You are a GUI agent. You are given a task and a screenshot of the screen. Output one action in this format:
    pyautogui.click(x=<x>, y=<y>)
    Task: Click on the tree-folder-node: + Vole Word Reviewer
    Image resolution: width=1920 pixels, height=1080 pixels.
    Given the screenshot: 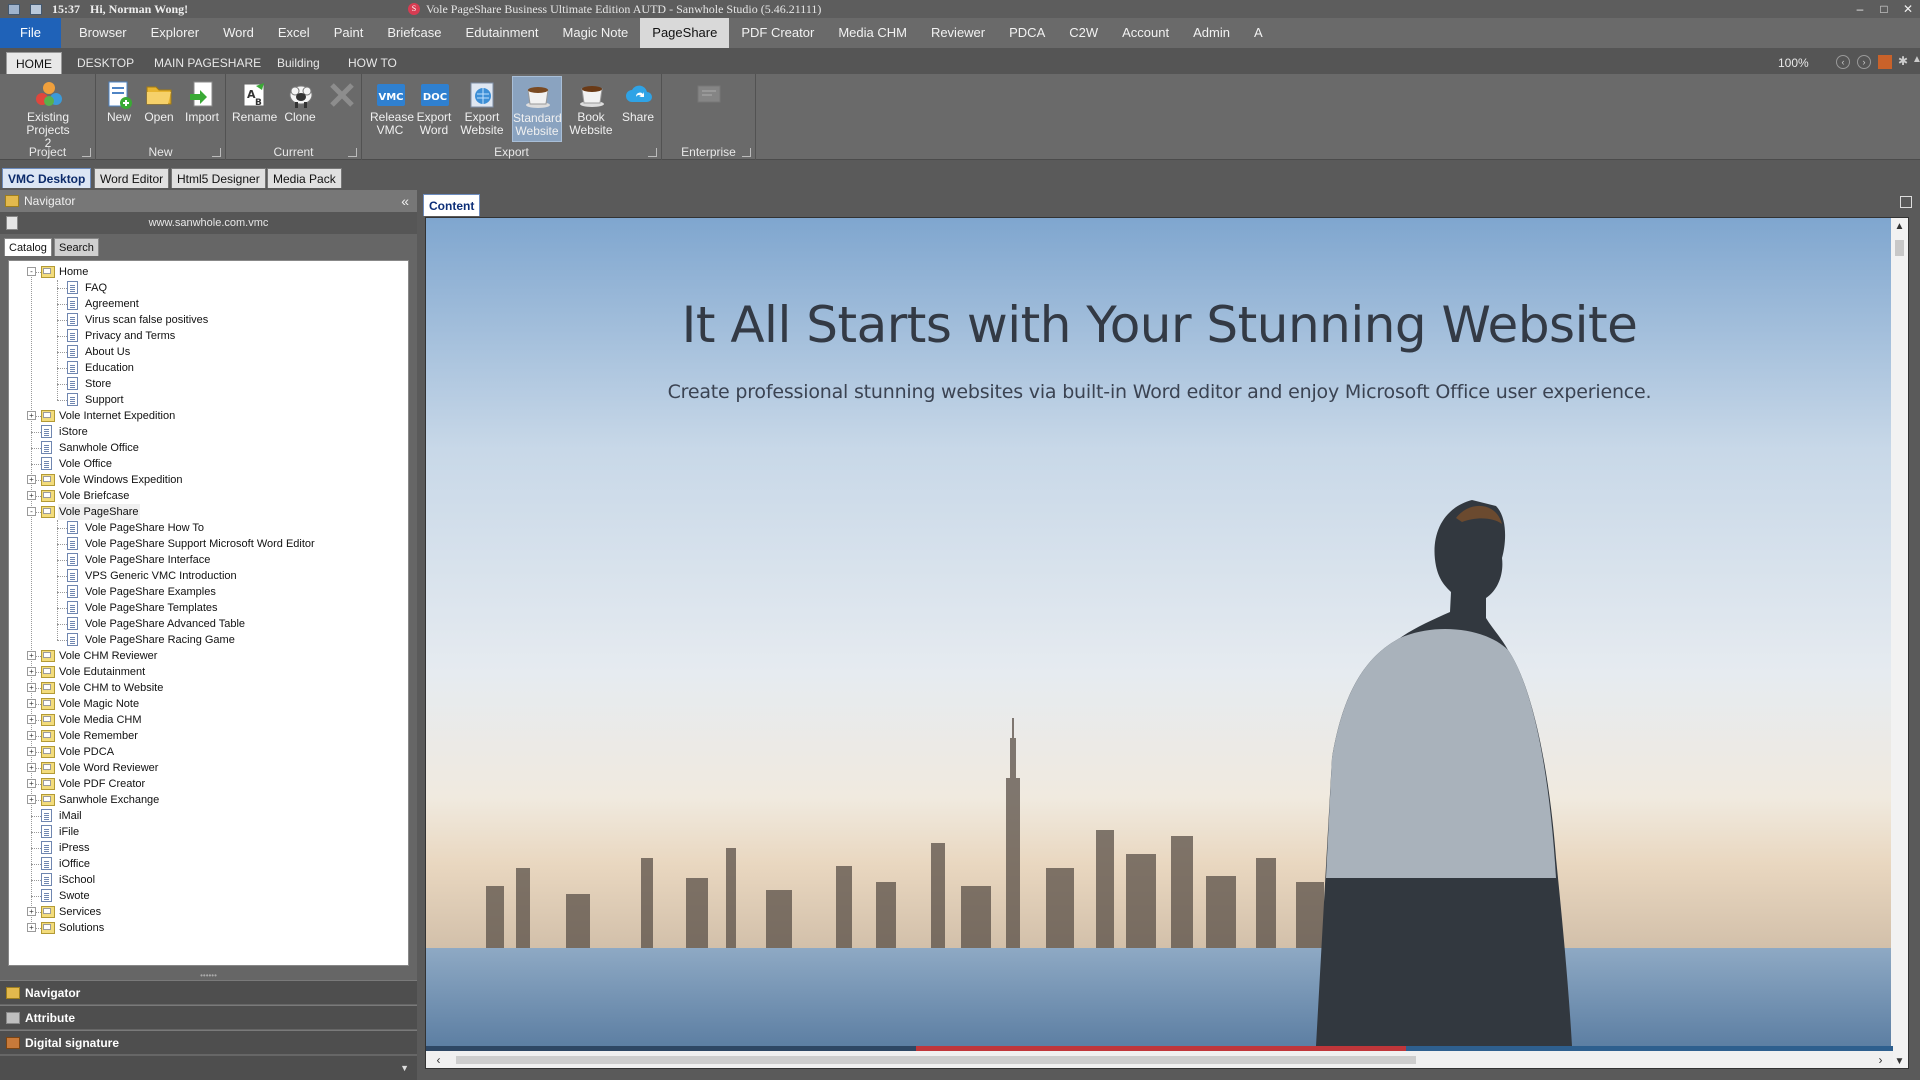 What is the action you would take?
    pyautogui.click(x=208, y=768)
    